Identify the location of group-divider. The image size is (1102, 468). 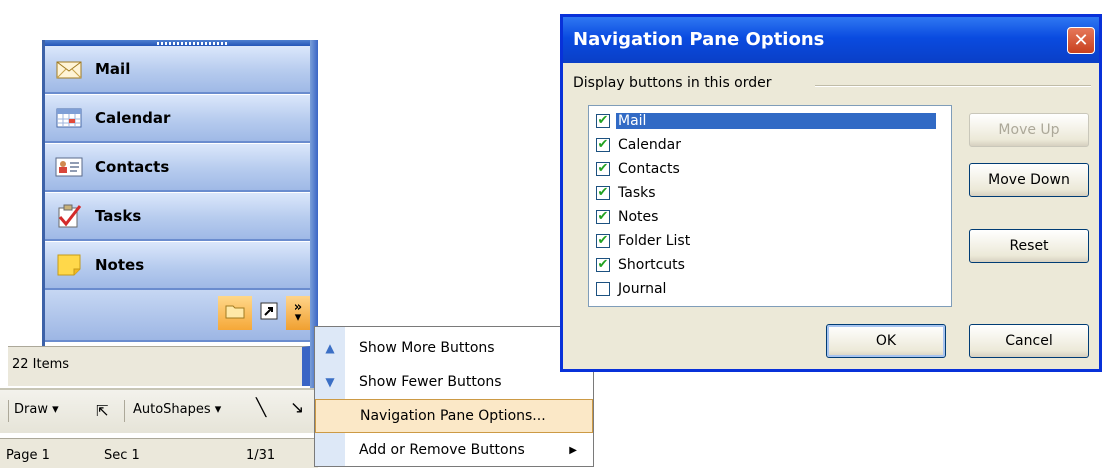
(953, 86).